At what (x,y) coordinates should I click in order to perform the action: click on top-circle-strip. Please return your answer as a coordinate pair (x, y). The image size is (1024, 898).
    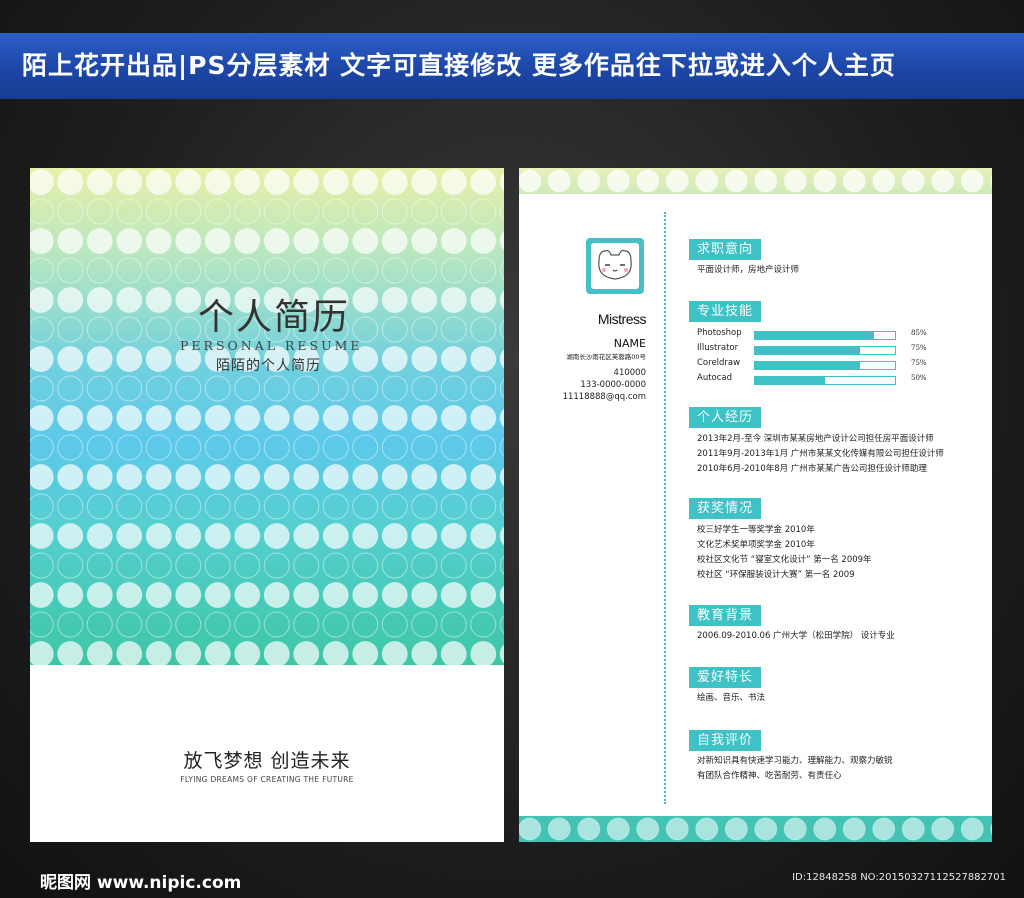
    Looking at the image, I should click on (755, 181).